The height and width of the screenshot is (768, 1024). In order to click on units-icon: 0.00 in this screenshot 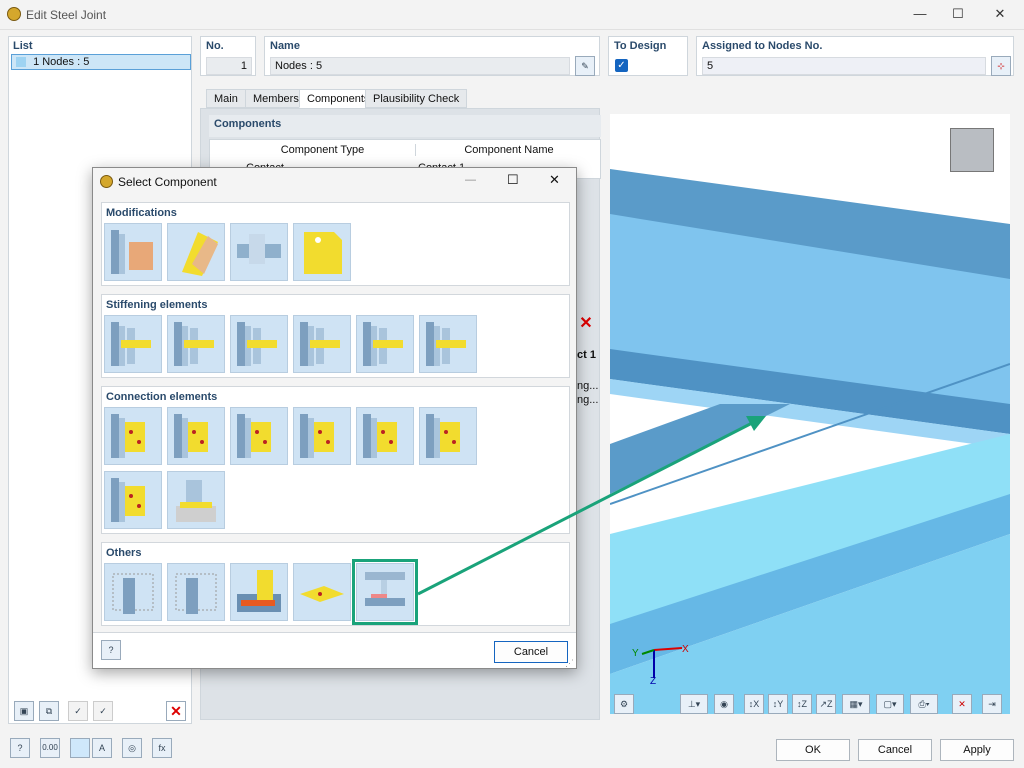, I will do `click(50, 748)`.